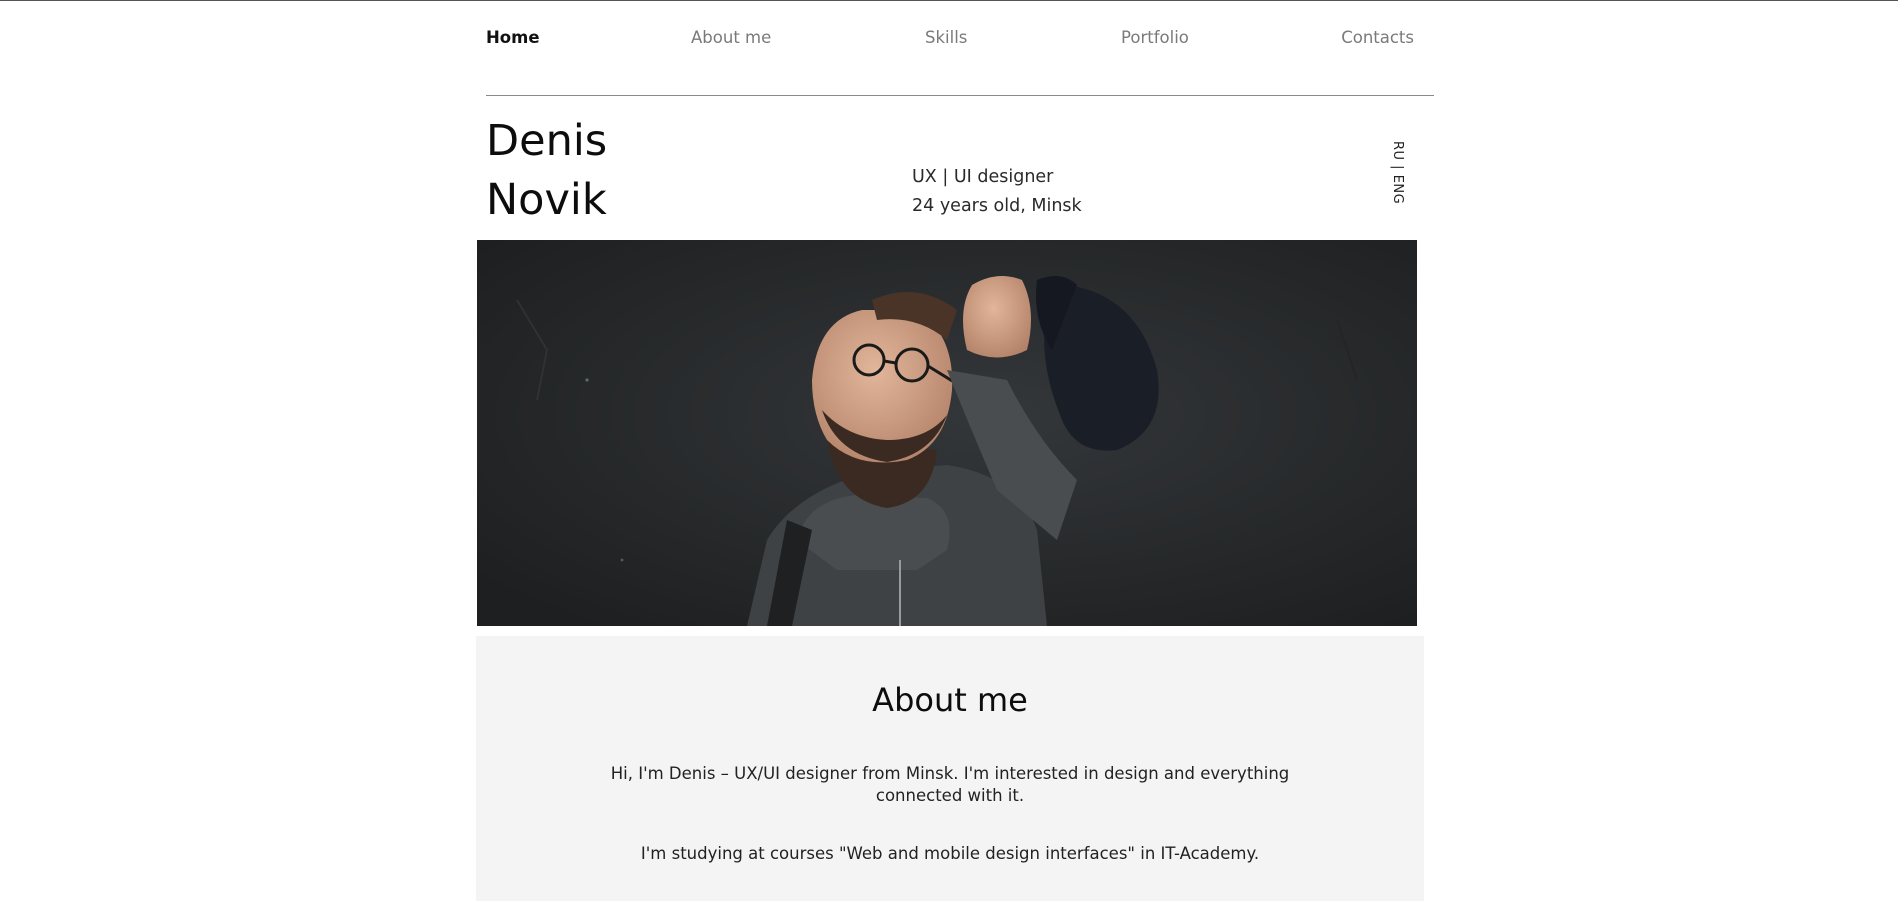  What do you see at coordinates (949, 0) in the screenshot?
I see `top-border` at bounding box center [949, 0].